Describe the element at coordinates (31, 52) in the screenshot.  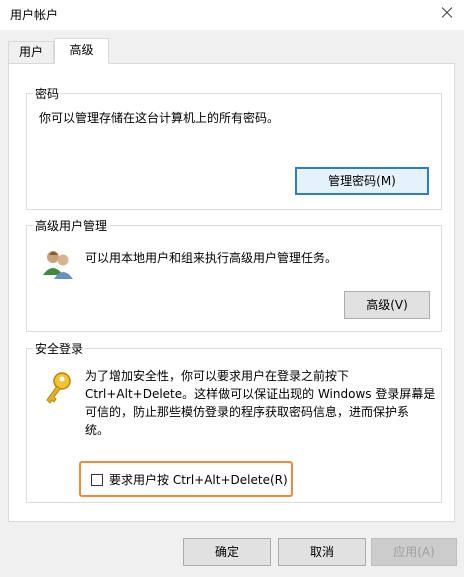
I see `tab-users: 用户` at that location.